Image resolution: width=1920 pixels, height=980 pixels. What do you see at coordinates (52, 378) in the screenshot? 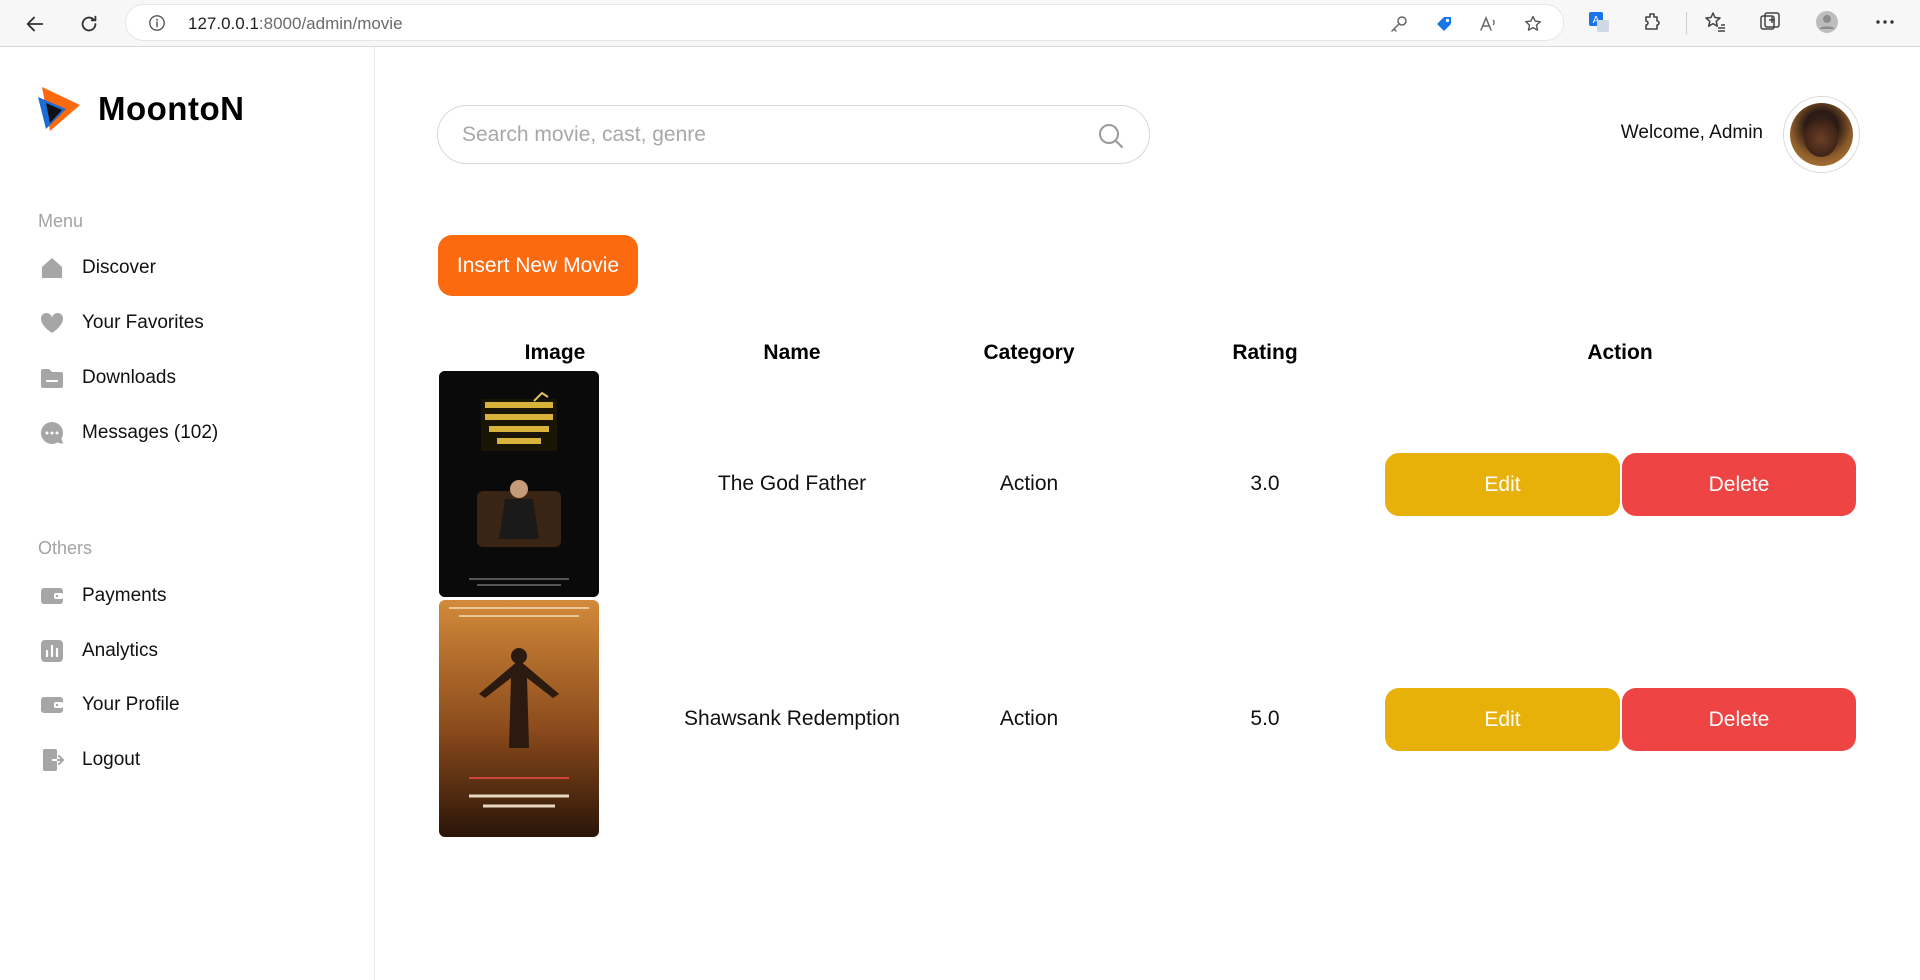
I see `folder-icon` at bounding box center [52, 378].